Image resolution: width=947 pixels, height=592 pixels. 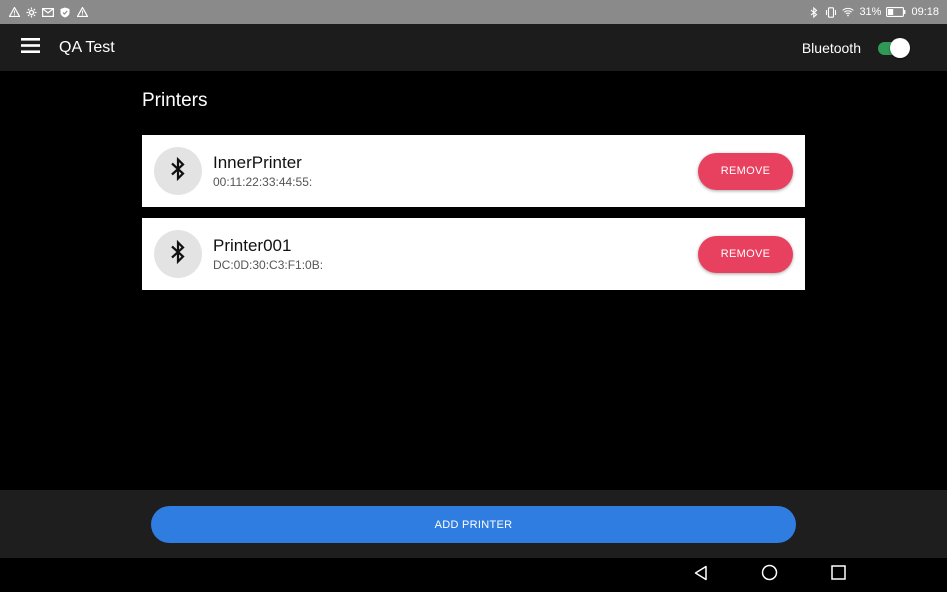 I want to click on printer-name: InnerPrinter, so click(x=257, y=162).